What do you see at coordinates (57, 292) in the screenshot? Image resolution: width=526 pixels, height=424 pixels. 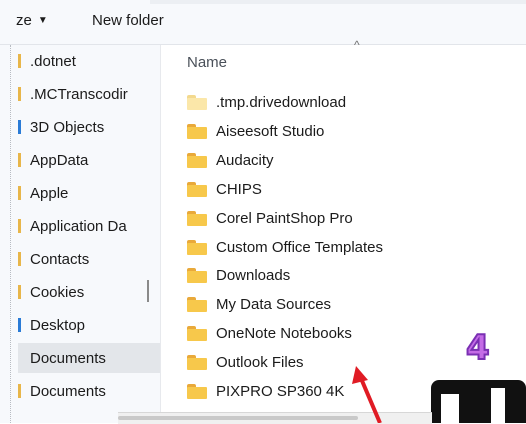 I see `nav-item-label: Cookies` at bounding box center [57, 292].